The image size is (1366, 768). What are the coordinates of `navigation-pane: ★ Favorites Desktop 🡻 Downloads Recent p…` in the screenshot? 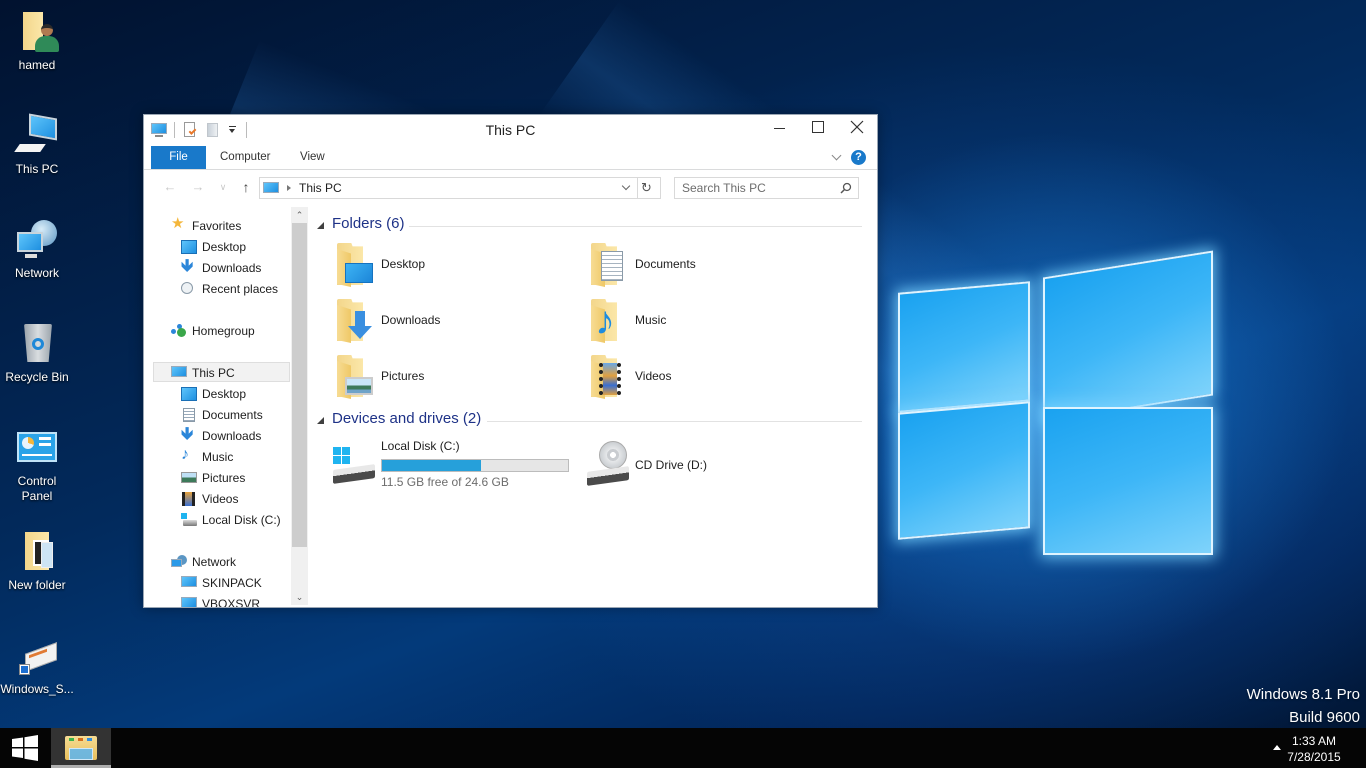 It's located at (226, 406).